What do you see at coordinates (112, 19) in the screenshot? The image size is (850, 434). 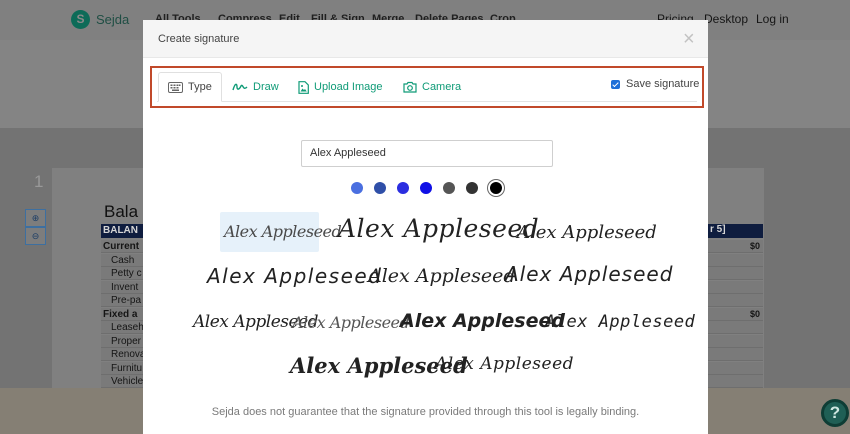 I see `brand-name: Sejda` at bounding box center [112, 19].